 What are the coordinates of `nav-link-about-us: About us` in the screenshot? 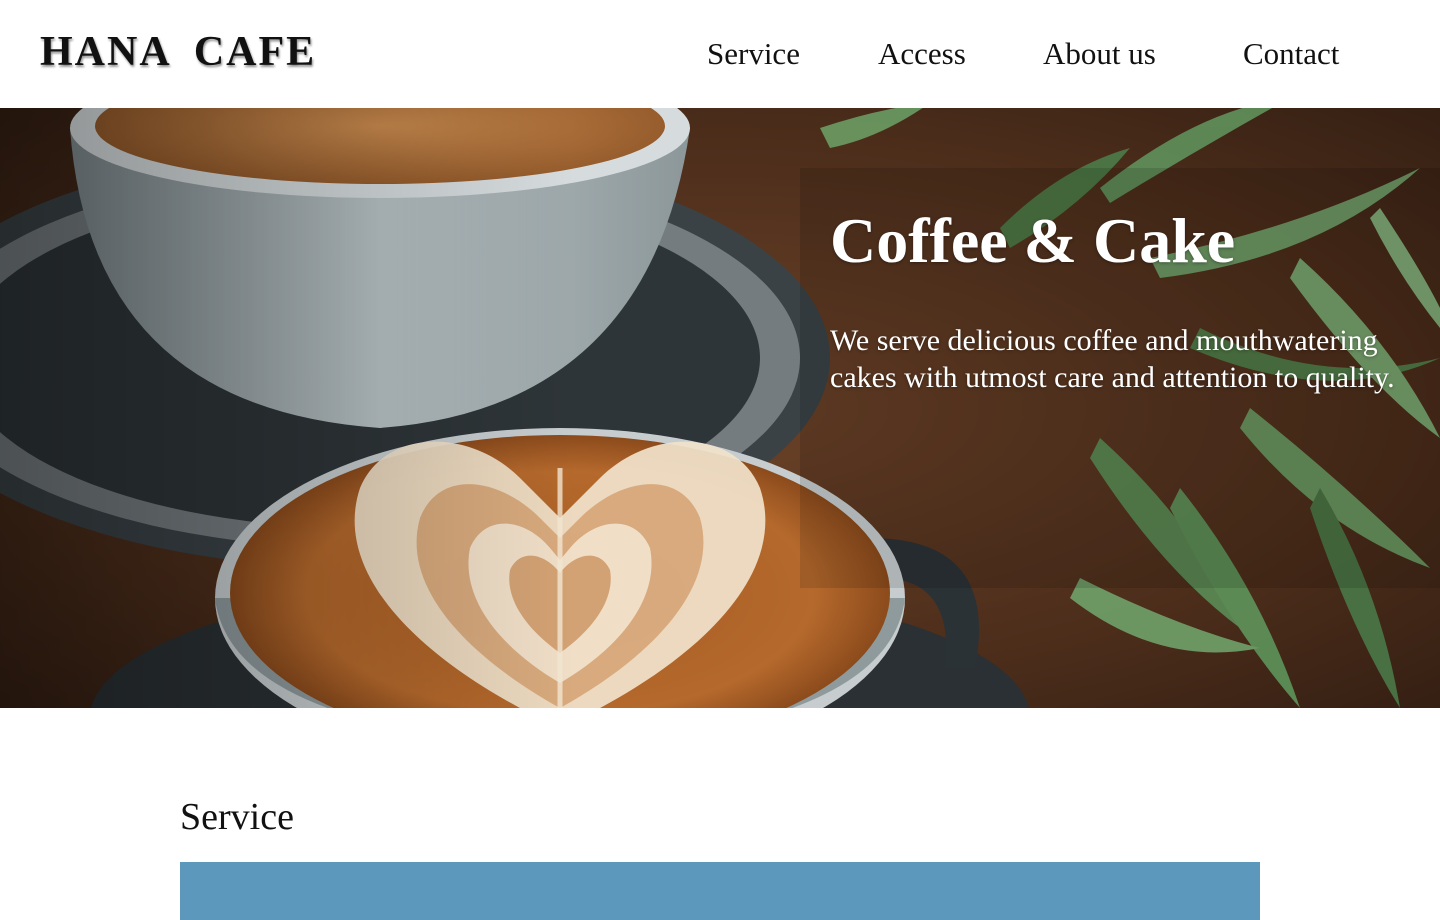 It's located at (1099, 54).